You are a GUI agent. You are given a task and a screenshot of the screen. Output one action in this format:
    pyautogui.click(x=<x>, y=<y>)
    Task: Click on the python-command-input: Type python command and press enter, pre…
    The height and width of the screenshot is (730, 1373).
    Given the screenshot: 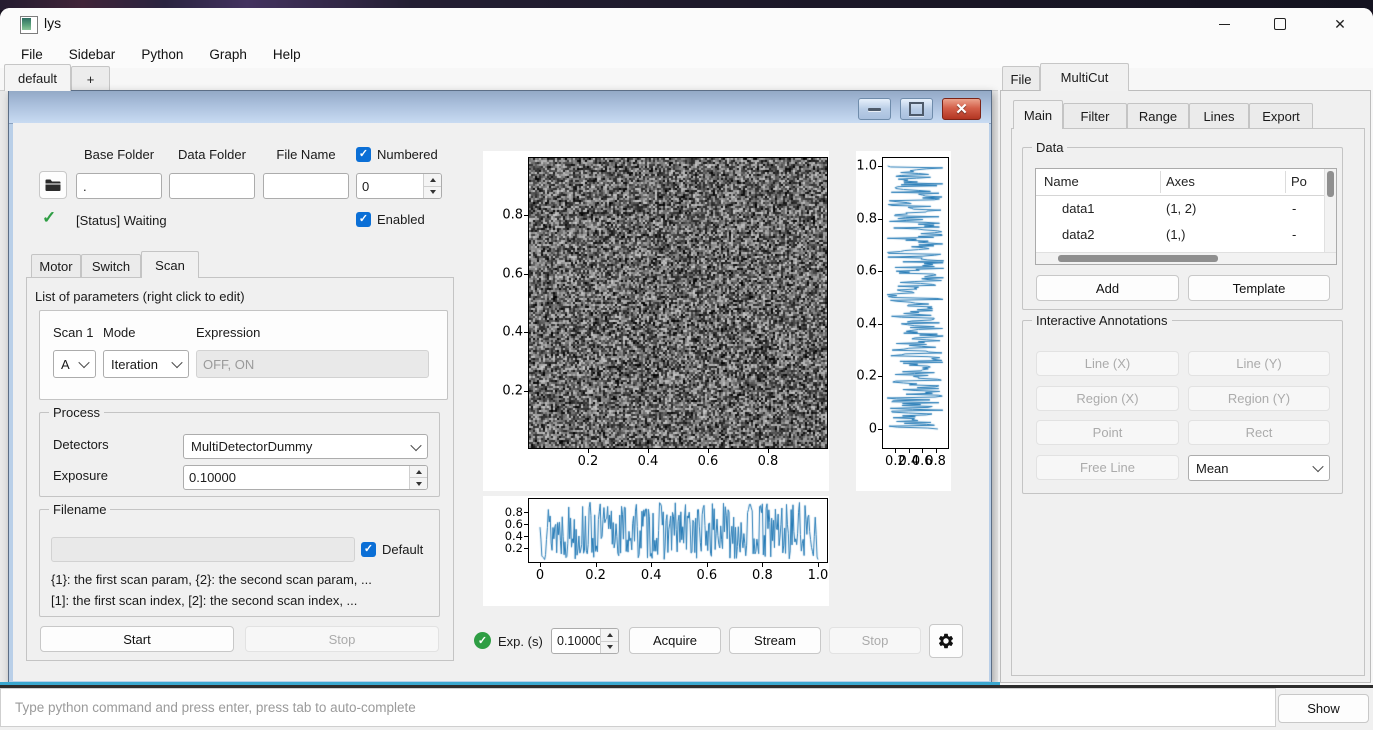 What is the action you would take?
    pyautogui.click(x=638, y=707)
    